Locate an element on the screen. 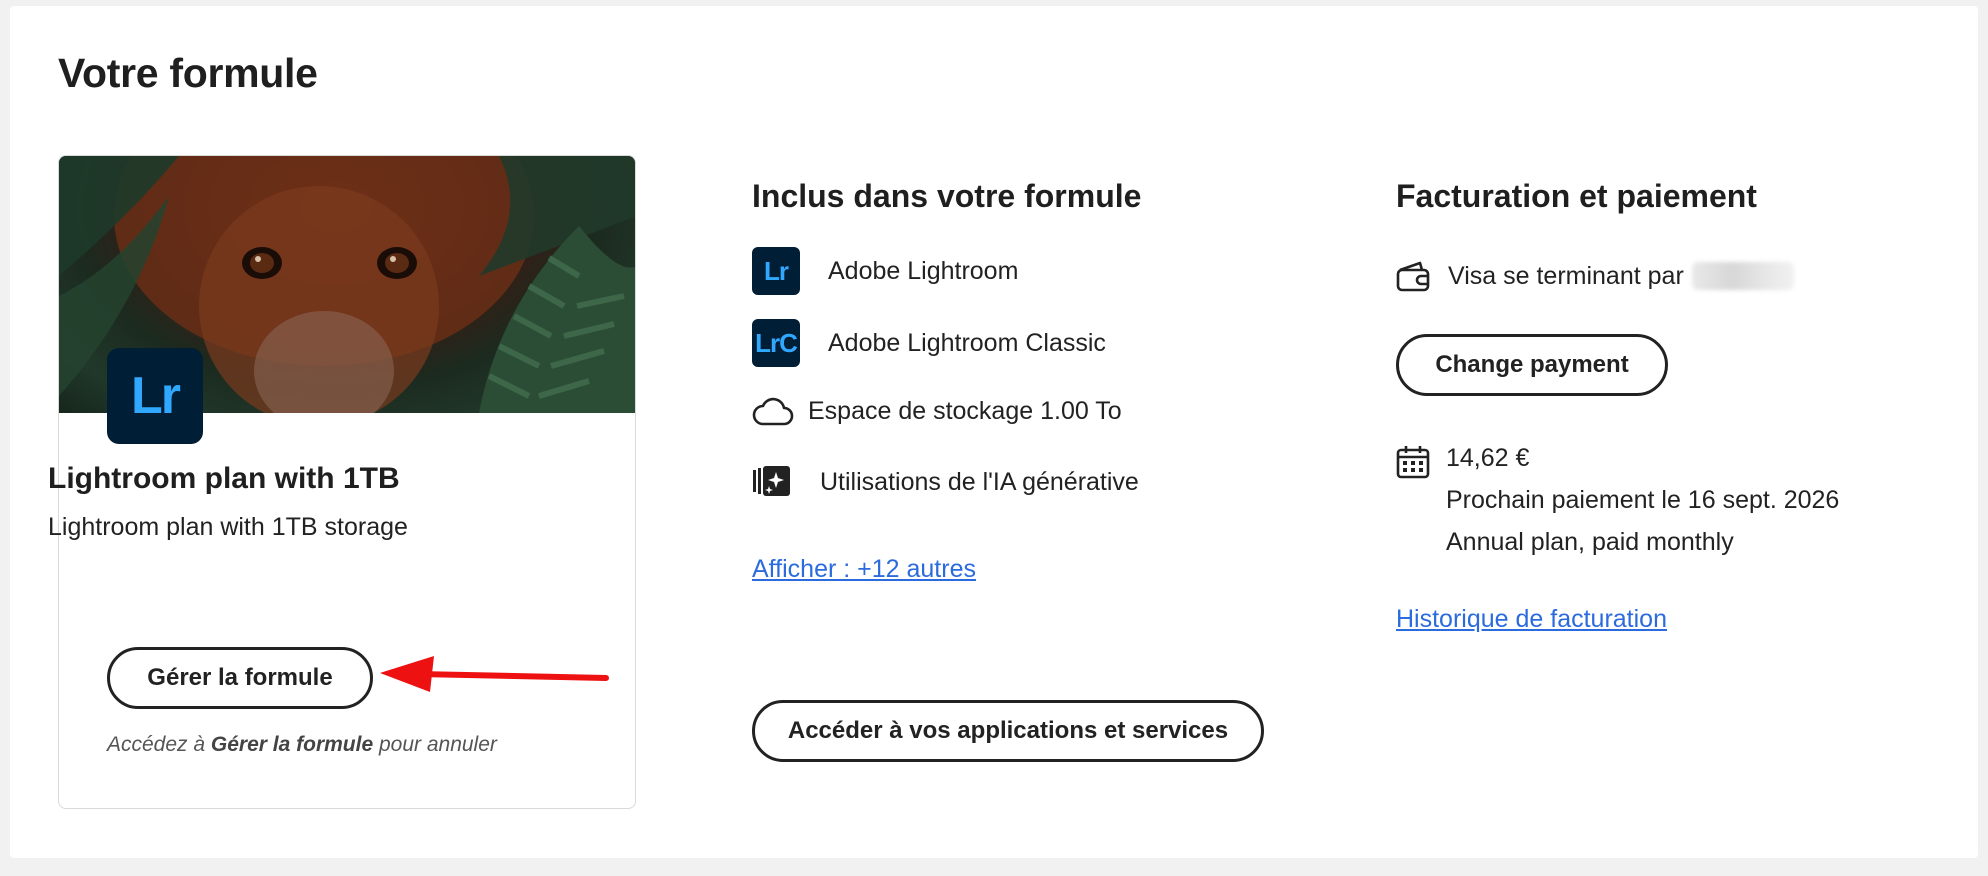 Image resolution: width=1988 pixels, height=876 pixels. lightroom-app-icon: Lr is located at coordinates (155, 396).